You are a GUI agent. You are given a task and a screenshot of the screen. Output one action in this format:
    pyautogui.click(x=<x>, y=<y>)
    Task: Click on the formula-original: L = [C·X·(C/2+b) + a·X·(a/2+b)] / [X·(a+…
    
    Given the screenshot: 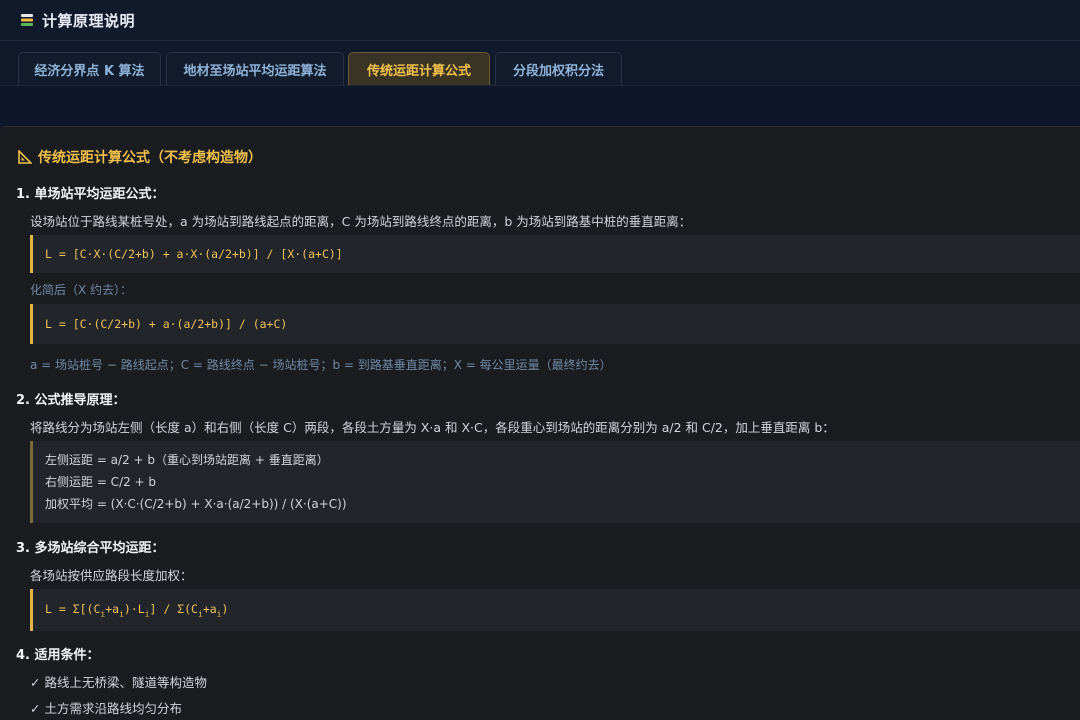 What is the action you would take?
    pyautogui.click(x=194, y=254)
    